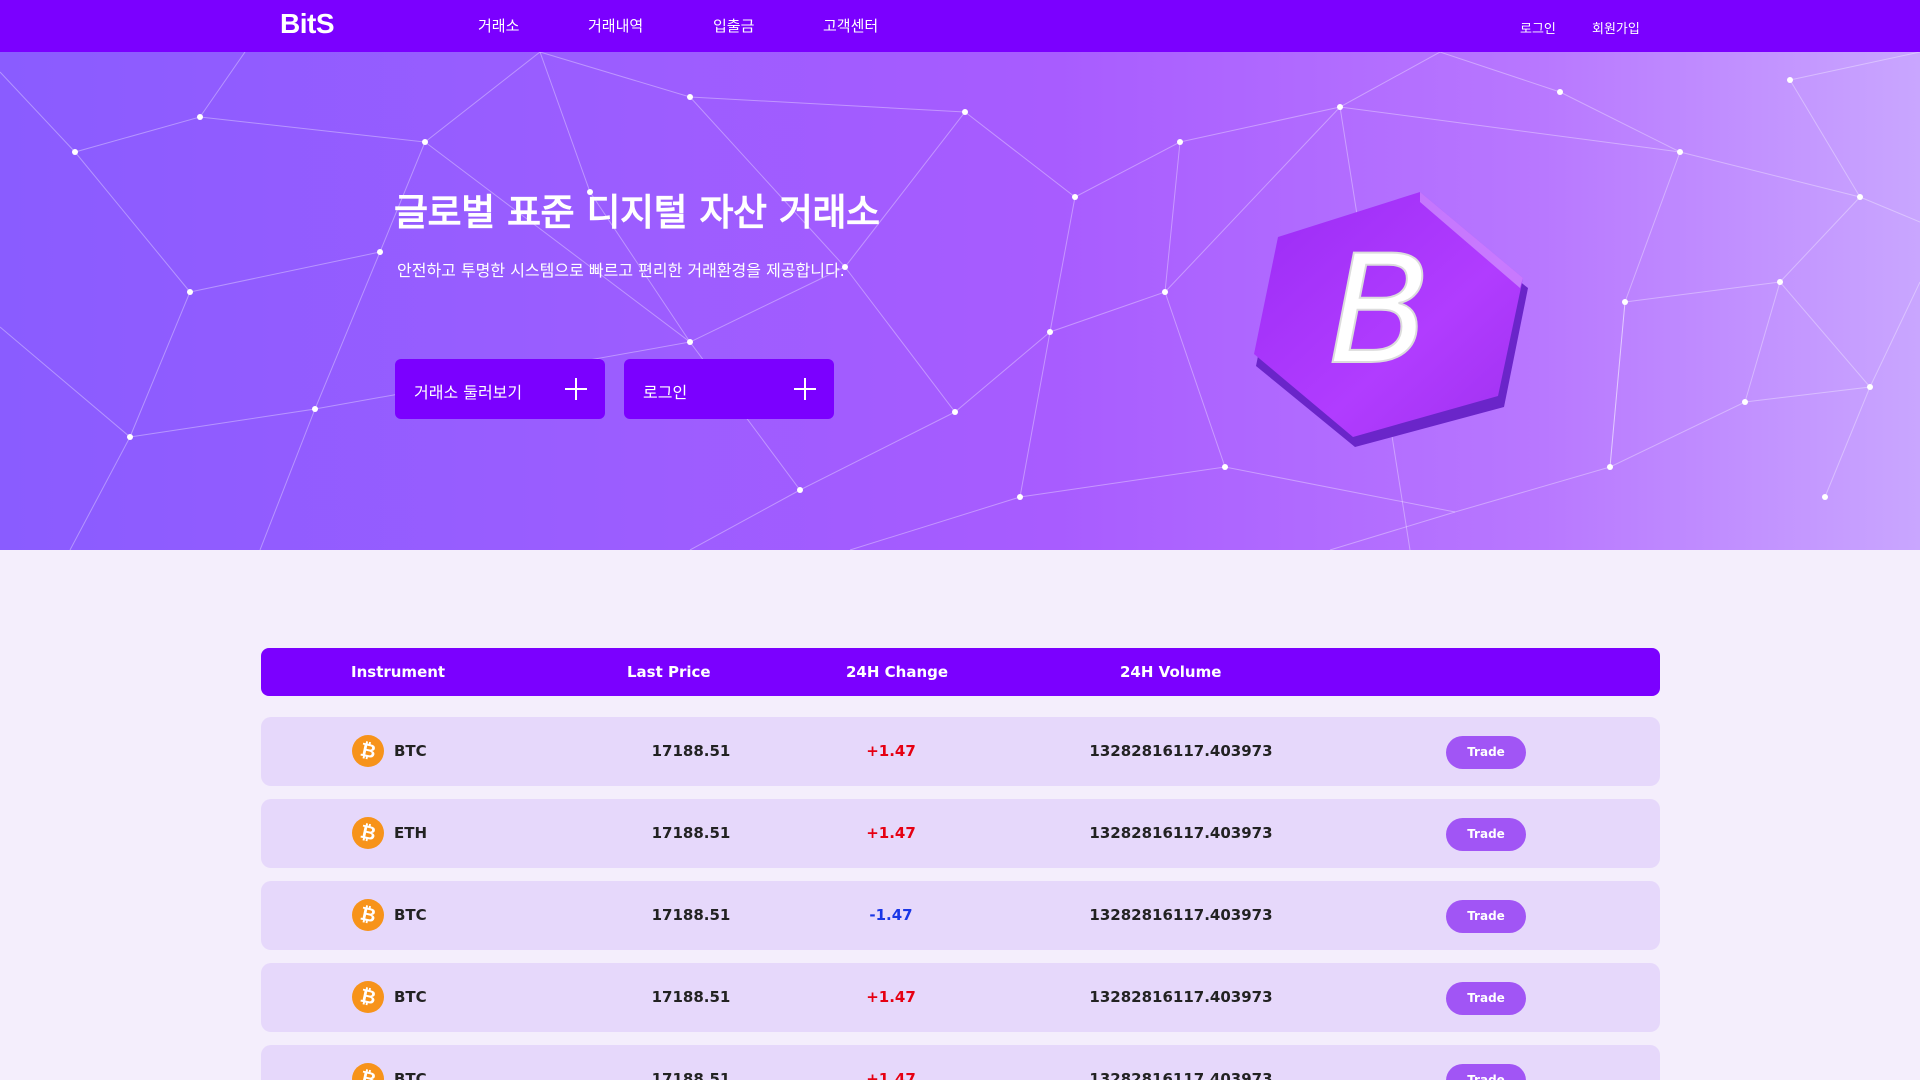 This screenshot has width=1920, height=1080. I want to click on login-link: 로그인, so click(1538, 27).